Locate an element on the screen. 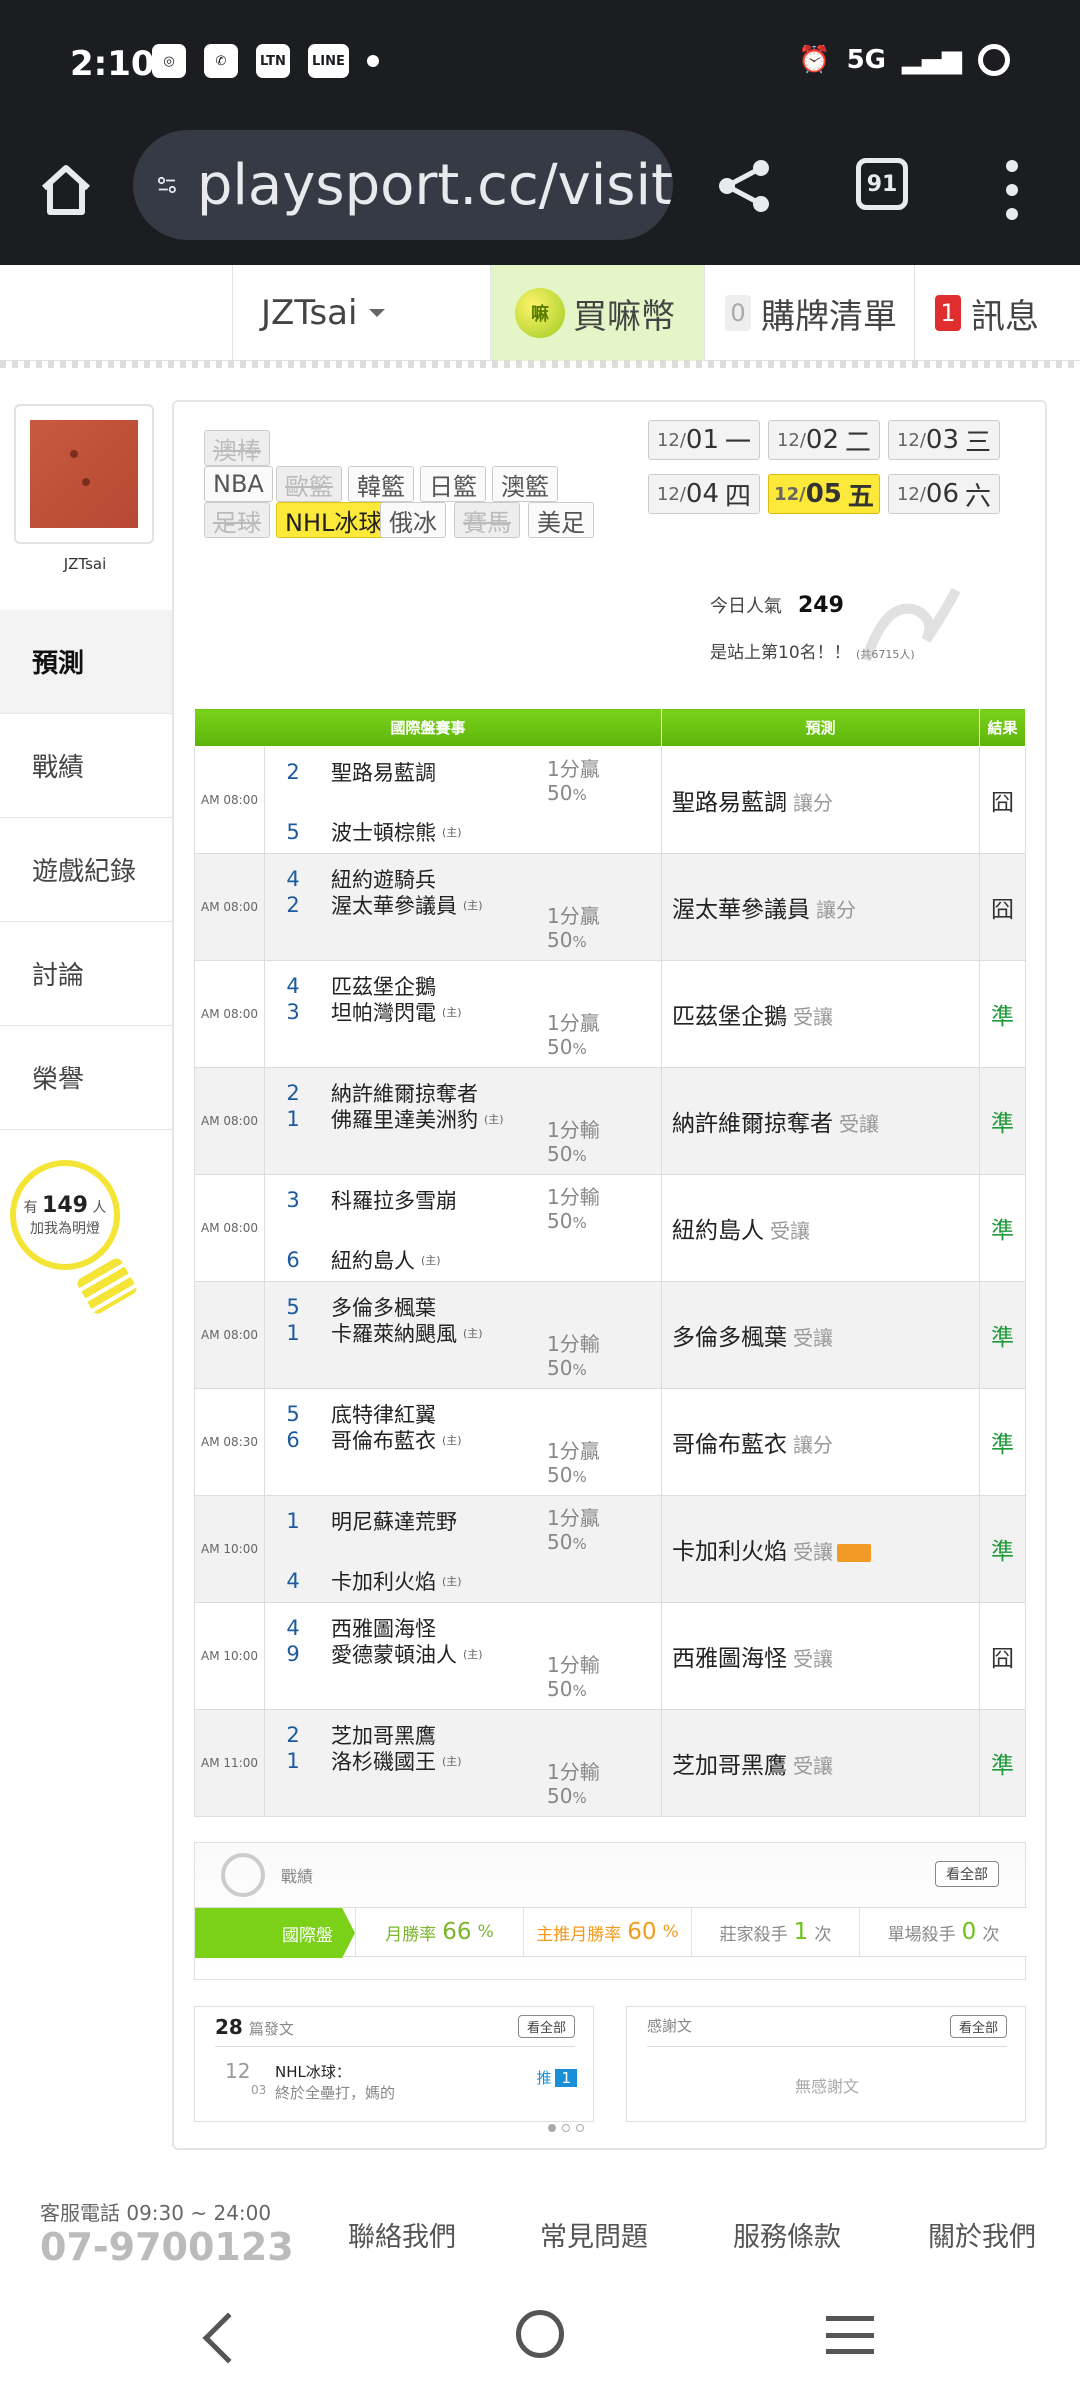  cart-button: 0 購牌清單 is located at coordinates (809, 313).